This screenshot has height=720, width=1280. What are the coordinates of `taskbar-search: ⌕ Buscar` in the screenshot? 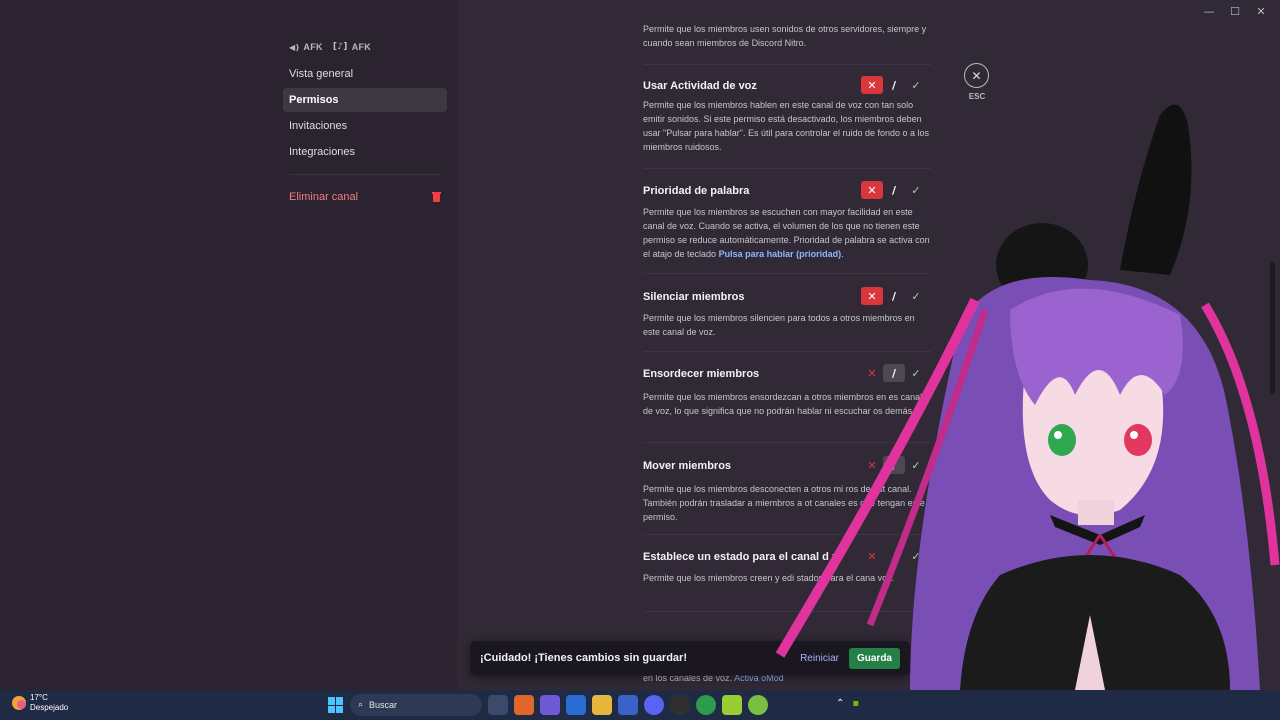 It's located at (416, 705).